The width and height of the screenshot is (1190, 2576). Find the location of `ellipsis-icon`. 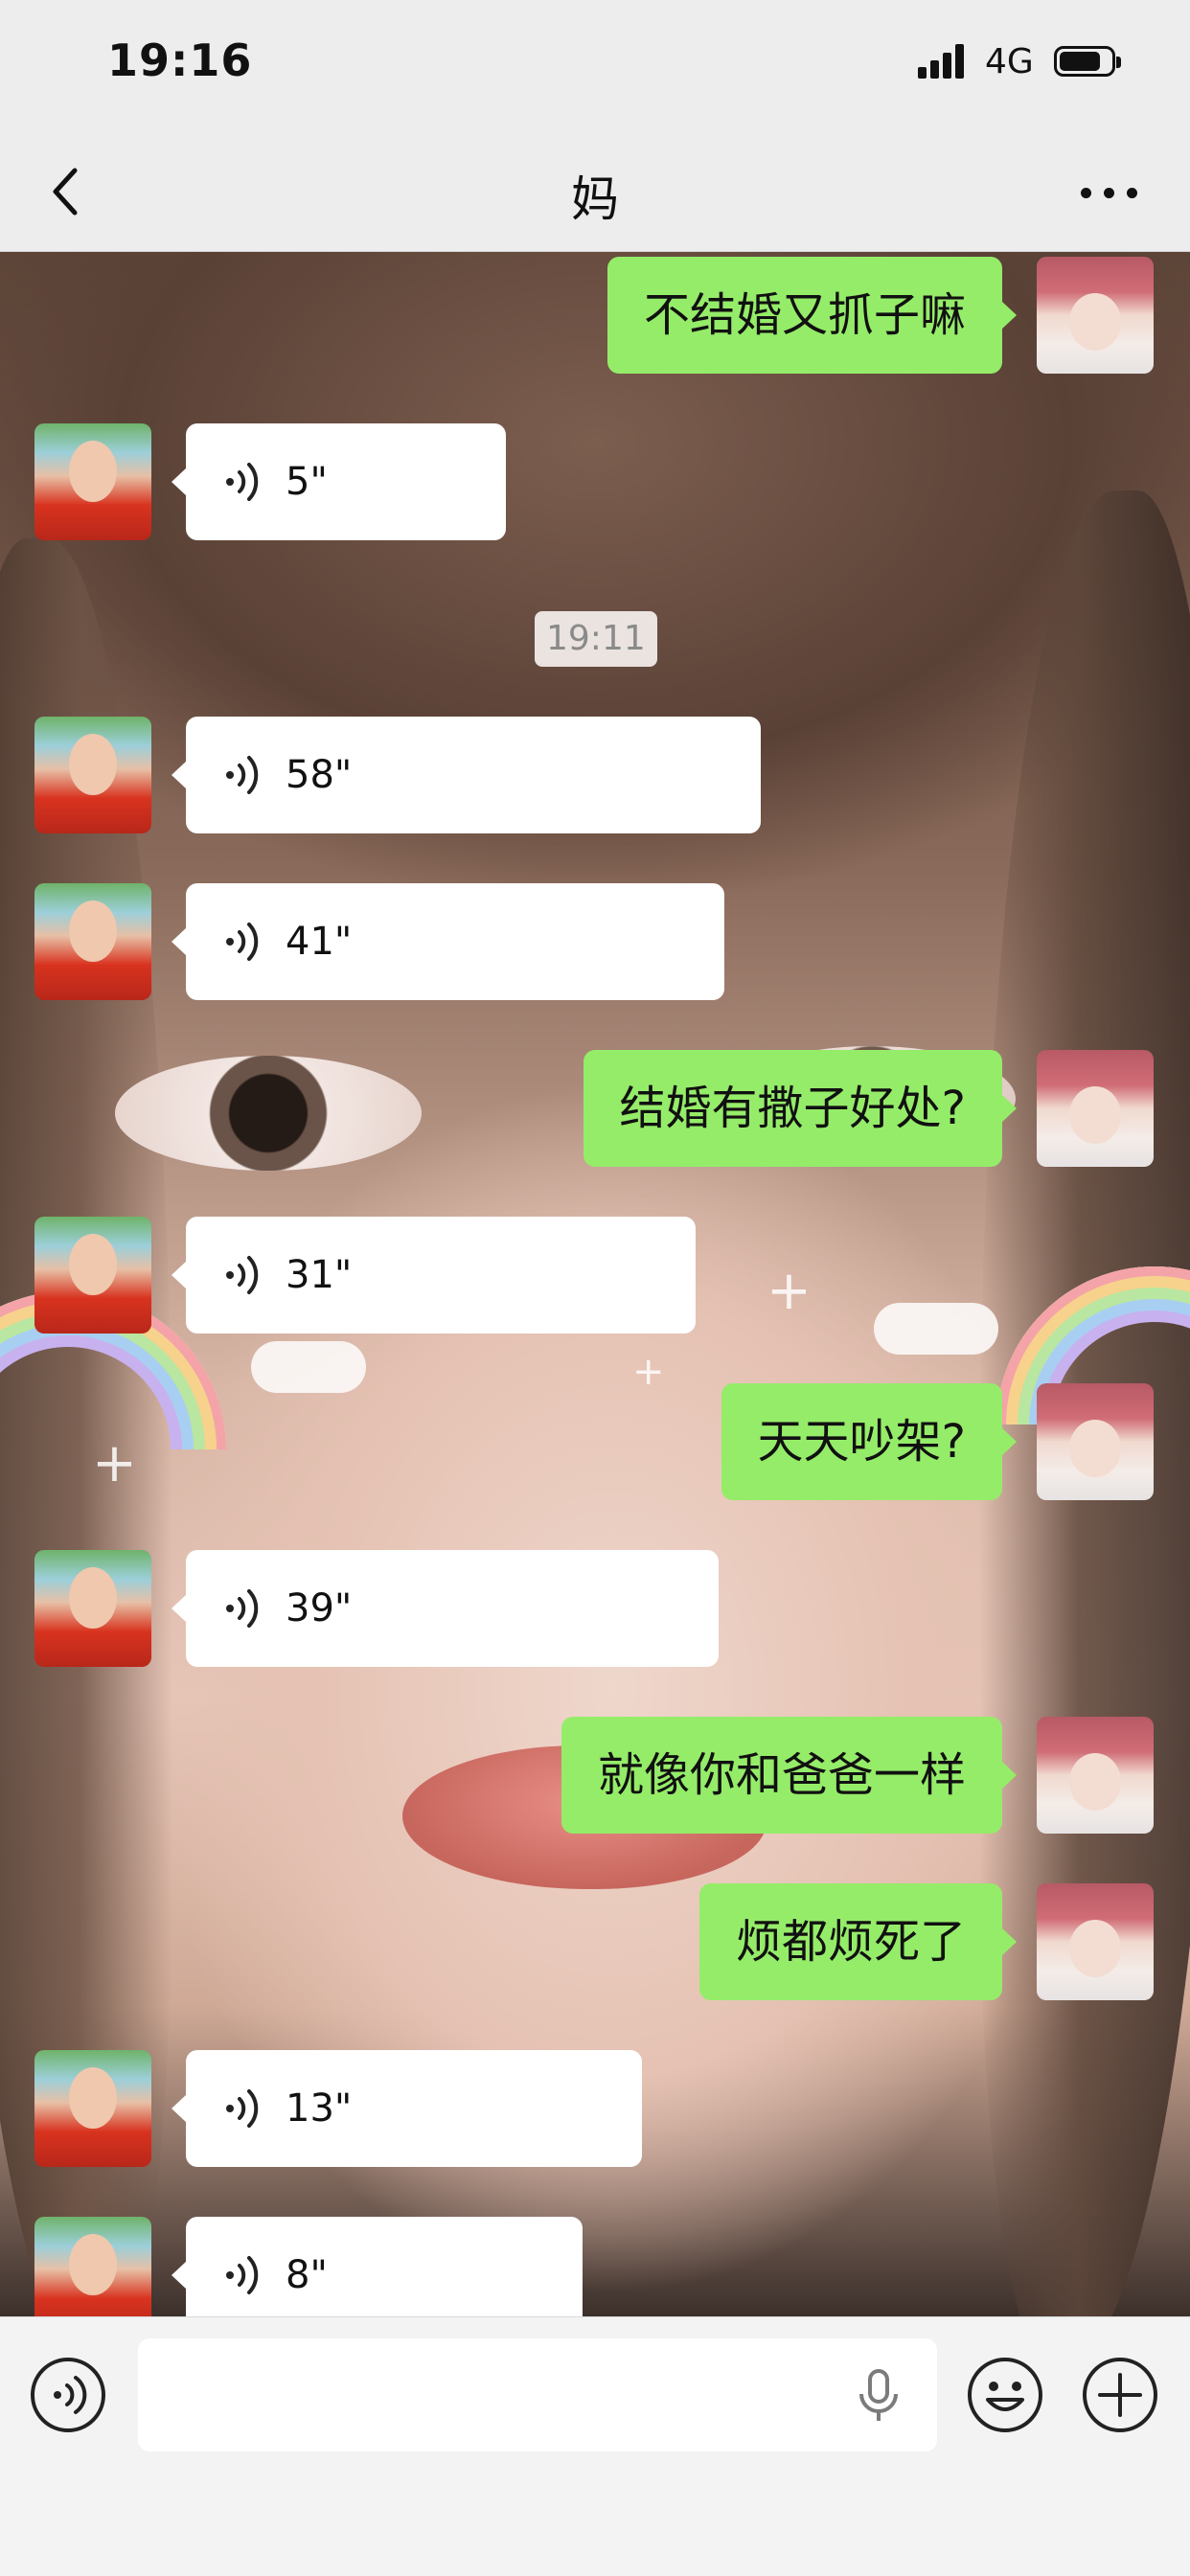

ellipsis-icon is located at coordinates (1109, 192).